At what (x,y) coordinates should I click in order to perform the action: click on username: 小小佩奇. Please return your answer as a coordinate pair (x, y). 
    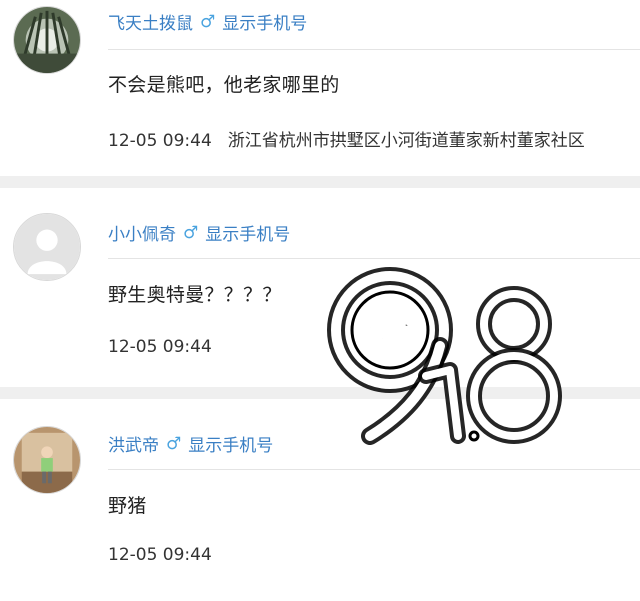
    Looking at the image, I should click on (142, 232).